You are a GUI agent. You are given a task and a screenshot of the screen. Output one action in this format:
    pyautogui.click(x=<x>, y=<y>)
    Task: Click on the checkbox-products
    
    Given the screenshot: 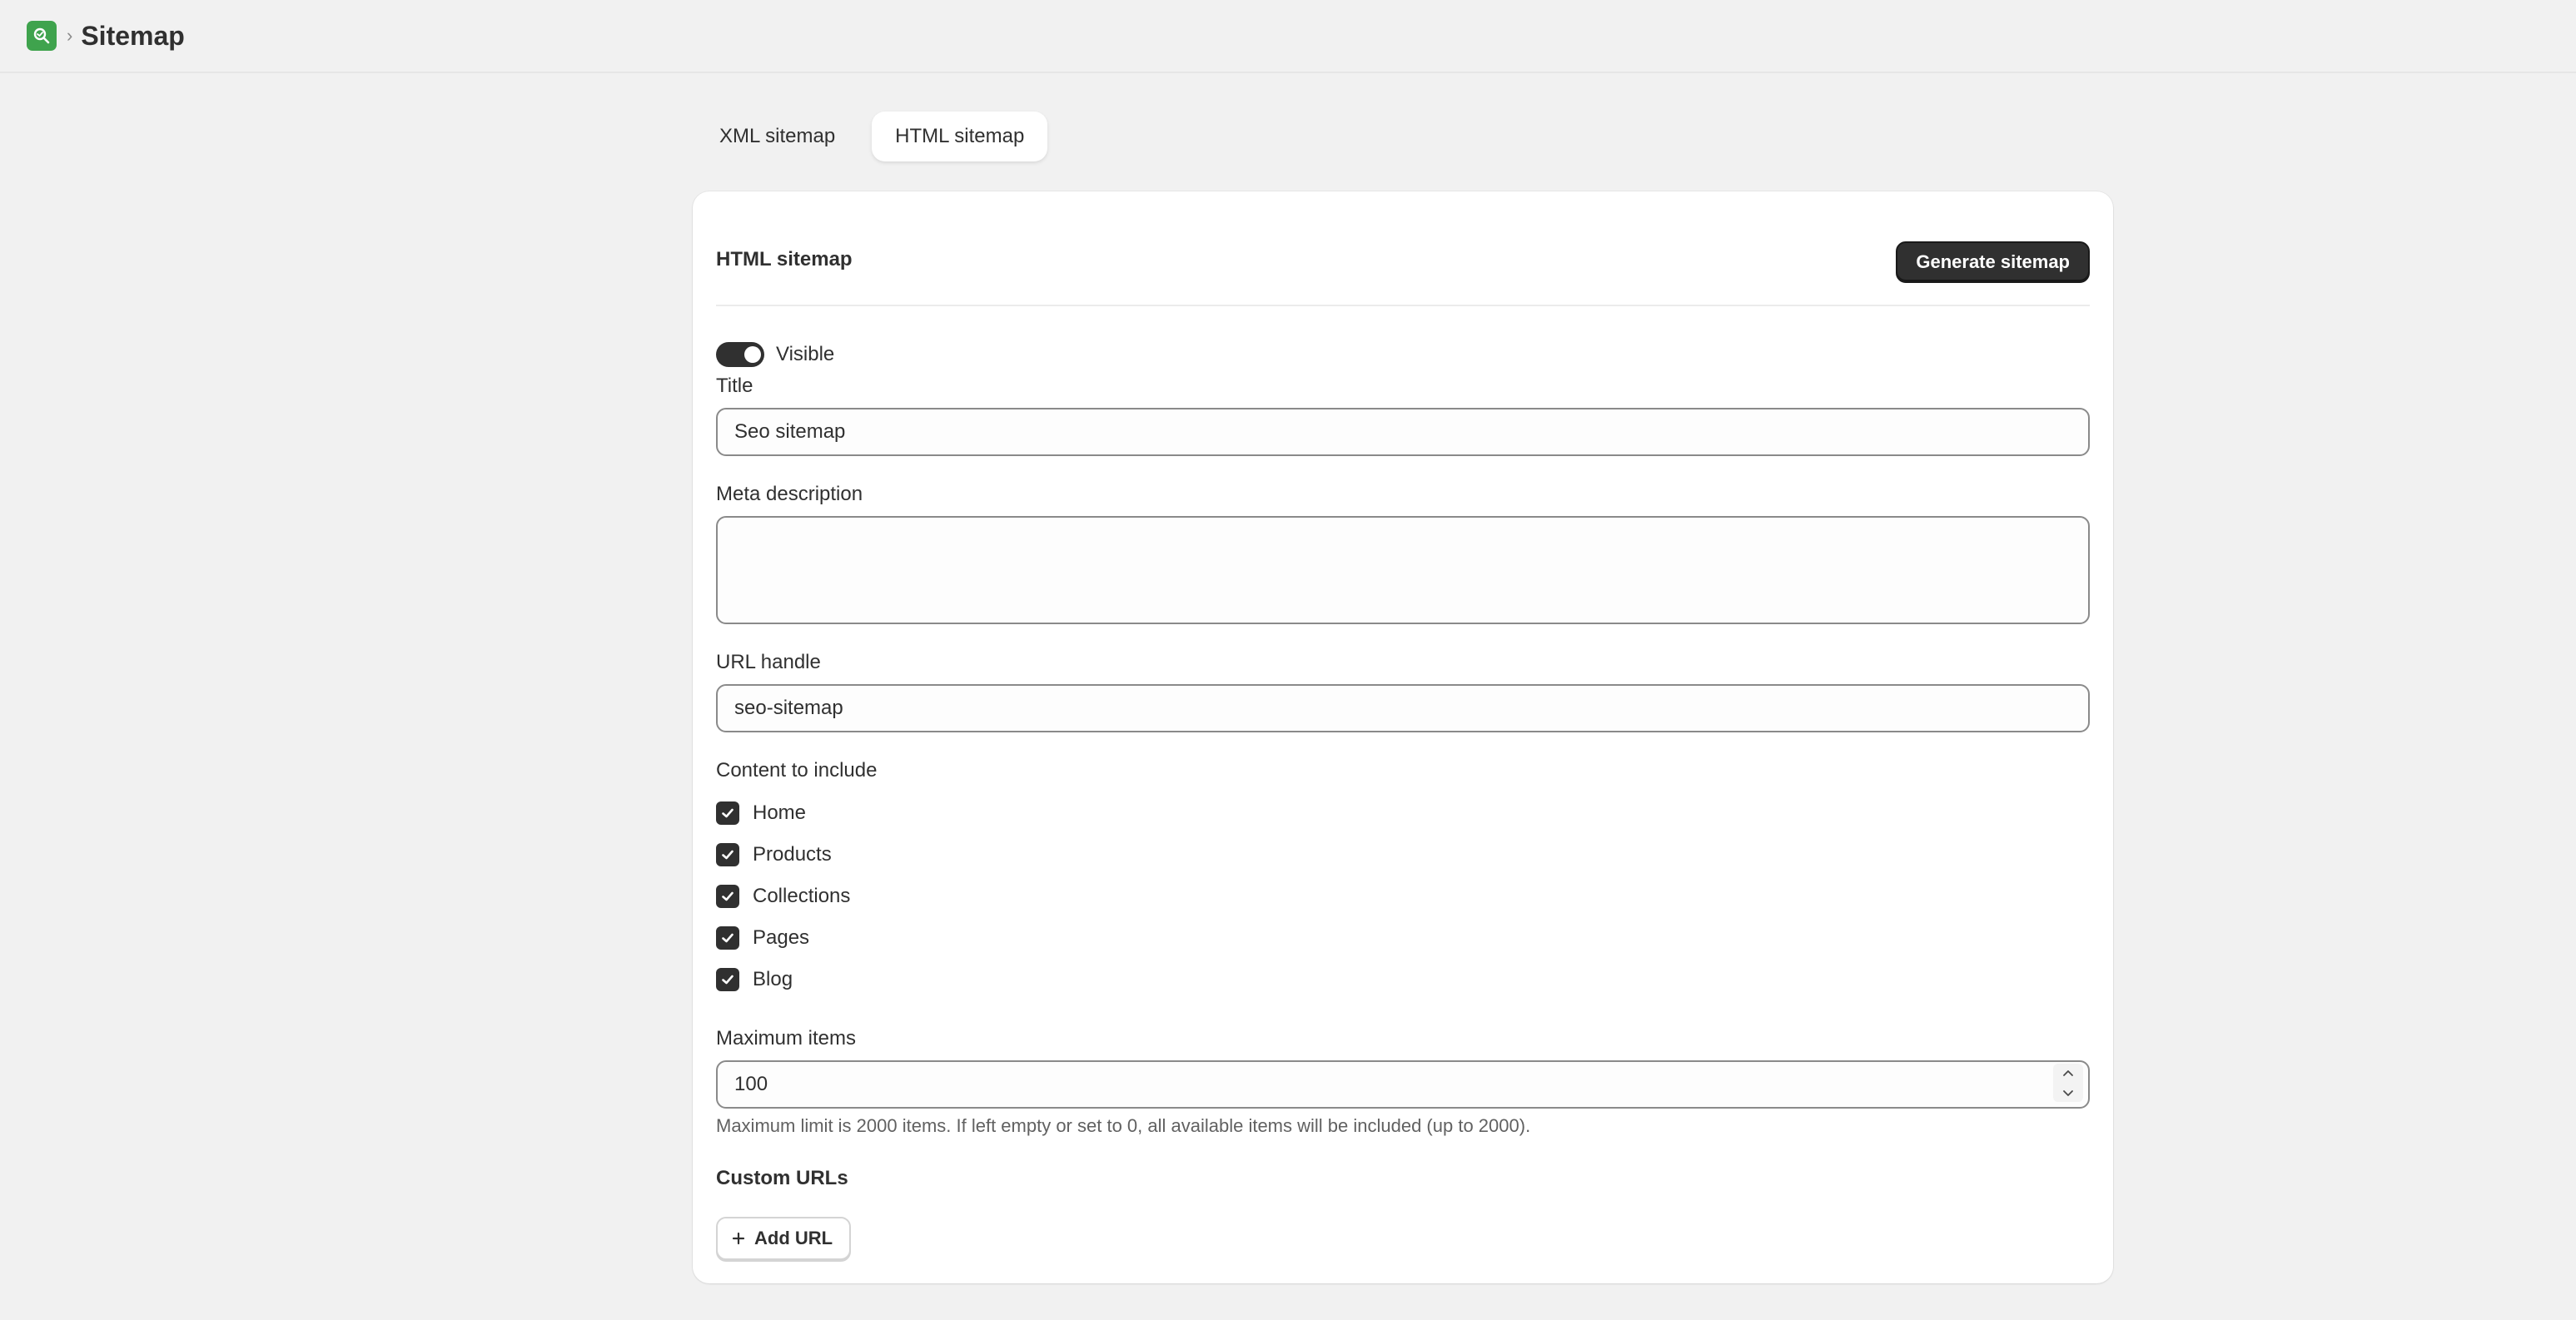 What is the action you would take?
    pyautogui.click(x=727, y=854)
    